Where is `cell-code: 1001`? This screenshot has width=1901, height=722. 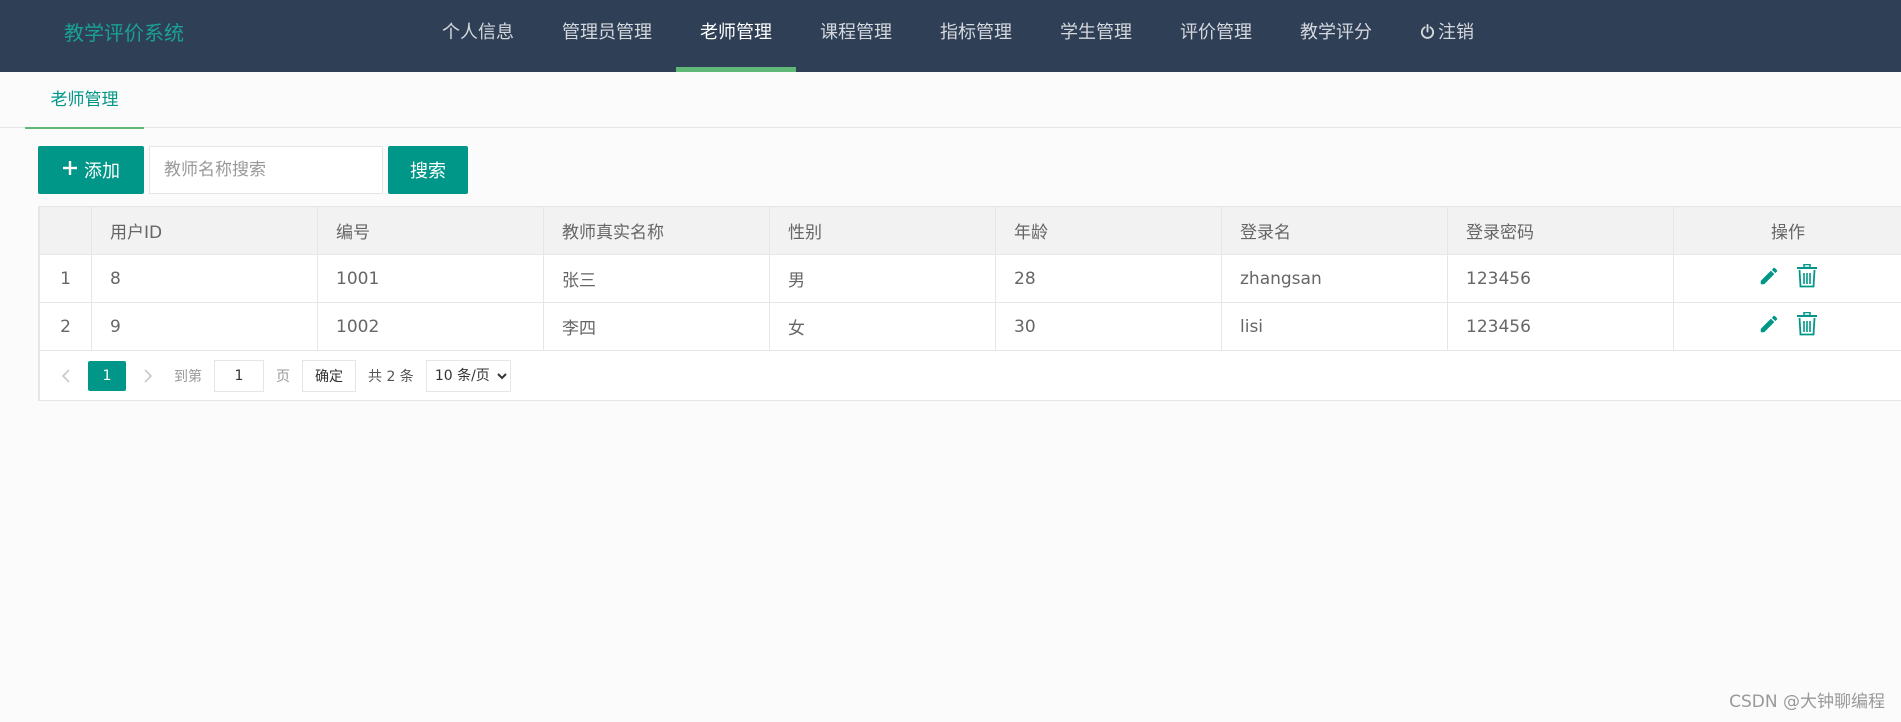
cell-code: 1001 is located at coordinates (430, 278).